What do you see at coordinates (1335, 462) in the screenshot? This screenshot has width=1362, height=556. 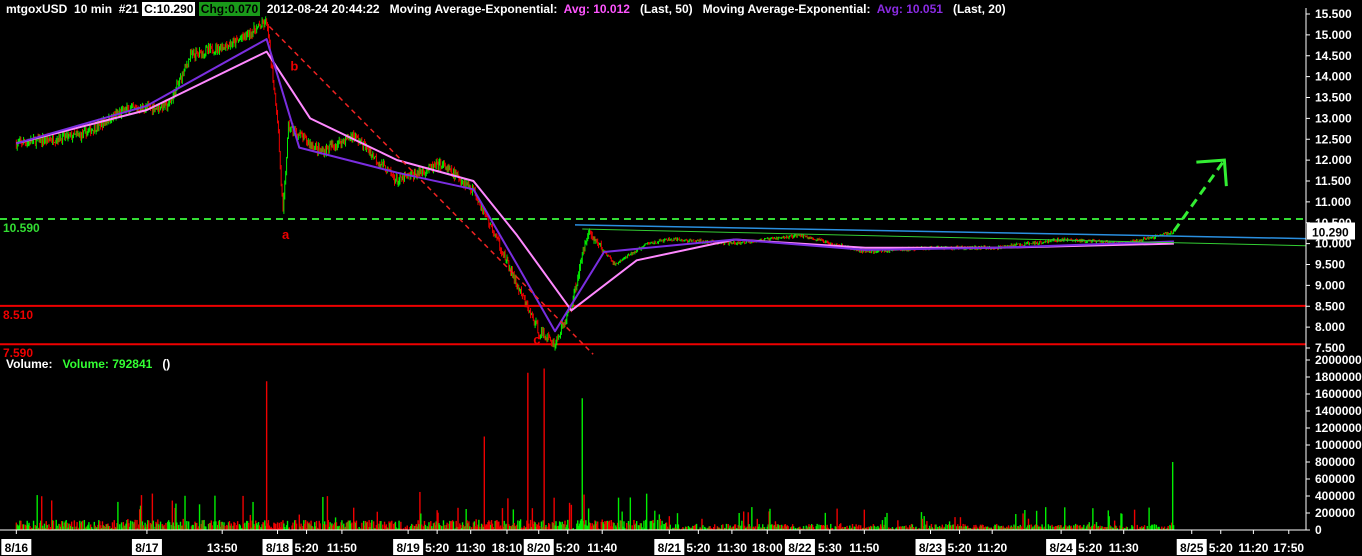 I see `volume-tick-label: 800000` at bounding box center [1335, 462].